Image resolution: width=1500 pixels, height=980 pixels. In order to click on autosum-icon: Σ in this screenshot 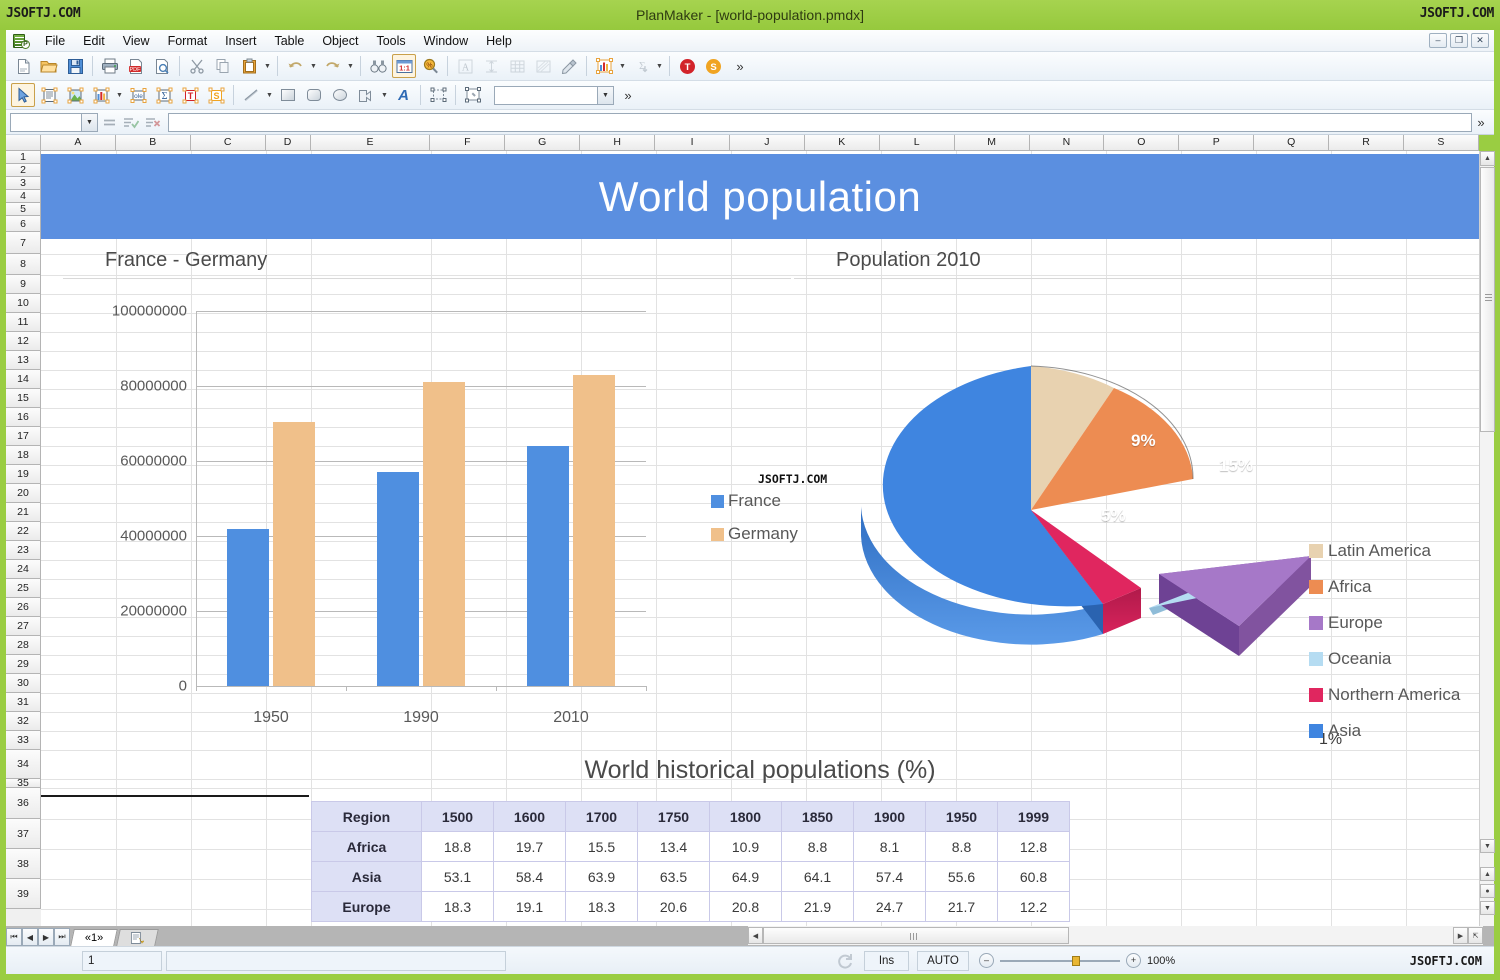, I will do `click(641, 66)`.